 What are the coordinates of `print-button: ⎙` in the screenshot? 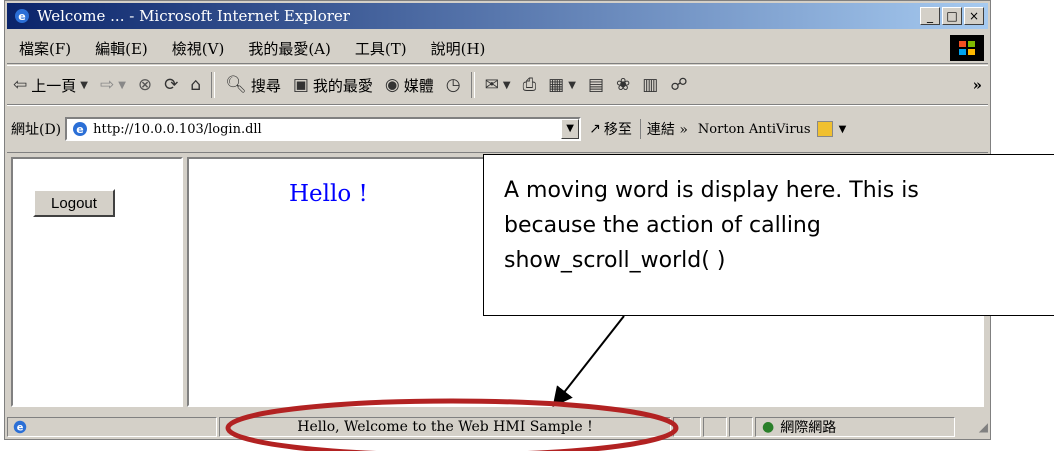 It's located at (530, 85).